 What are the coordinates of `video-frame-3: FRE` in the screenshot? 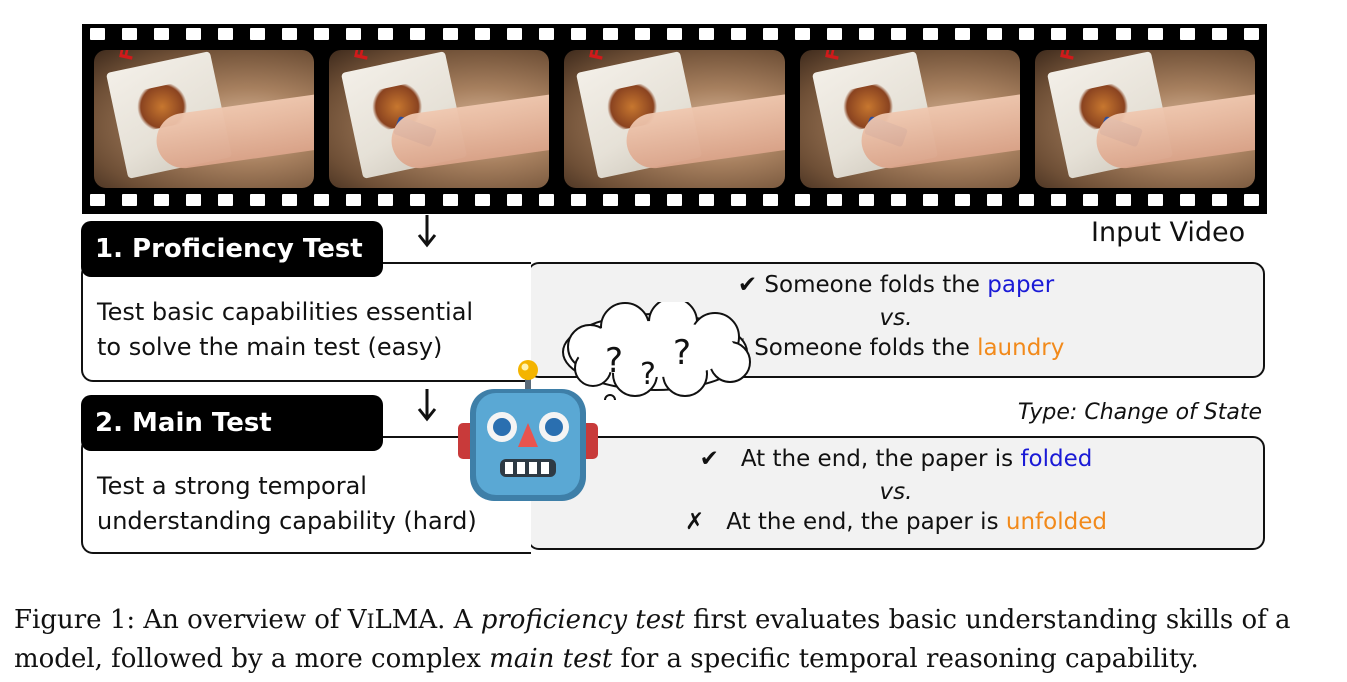 It's located at (674, 119).